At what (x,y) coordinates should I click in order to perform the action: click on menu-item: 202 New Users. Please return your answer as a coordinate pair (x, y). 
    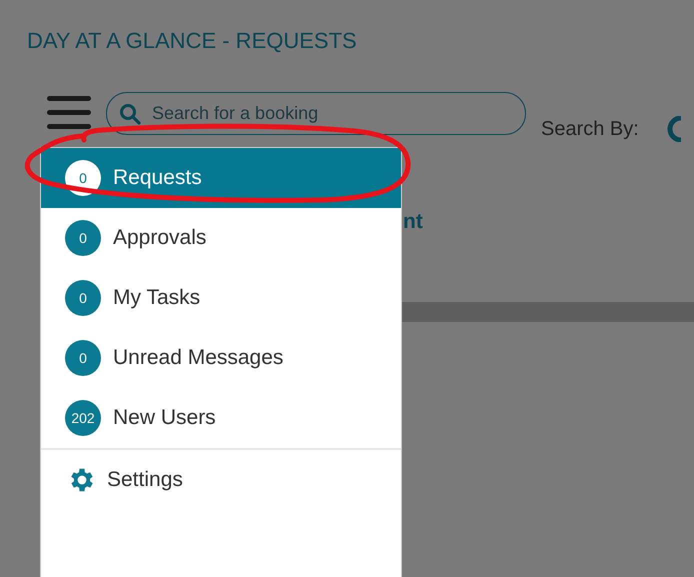
    Looking at the image, I should click on (221, 418).